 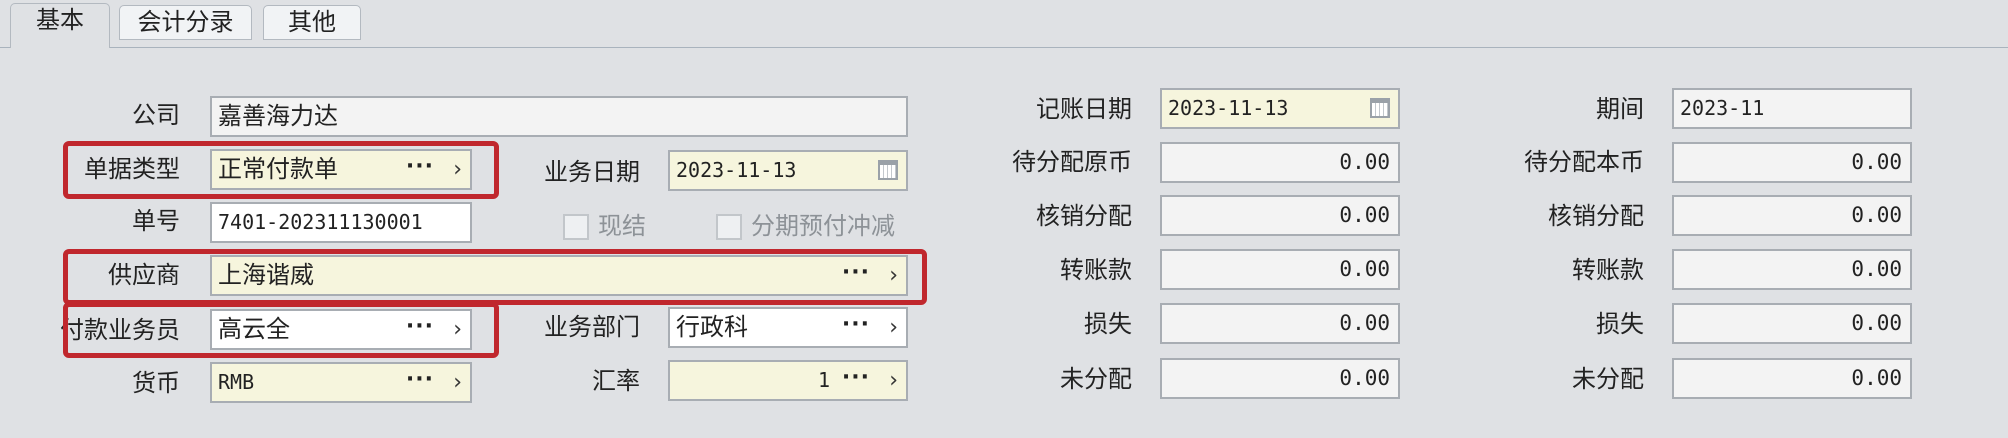 What do you see at coordinates (1722, 108) in the screenshot?
I see `period-value: 2023-11` at bounding box center [1722, 108].